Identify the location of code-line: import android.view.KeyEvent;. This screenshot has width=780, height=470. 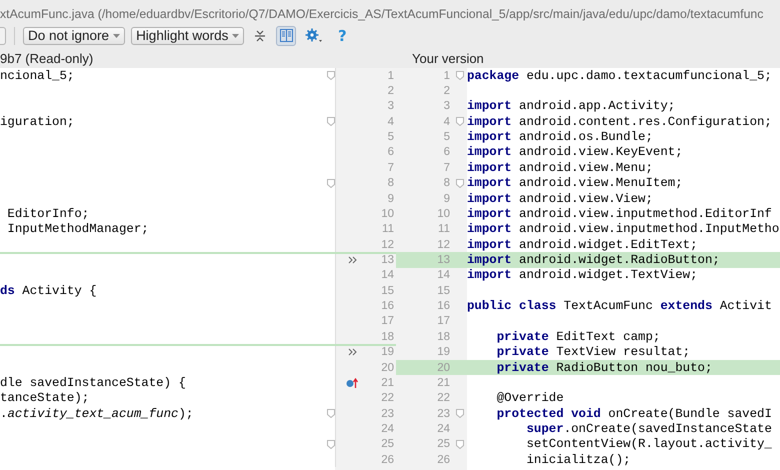
(575, 152).